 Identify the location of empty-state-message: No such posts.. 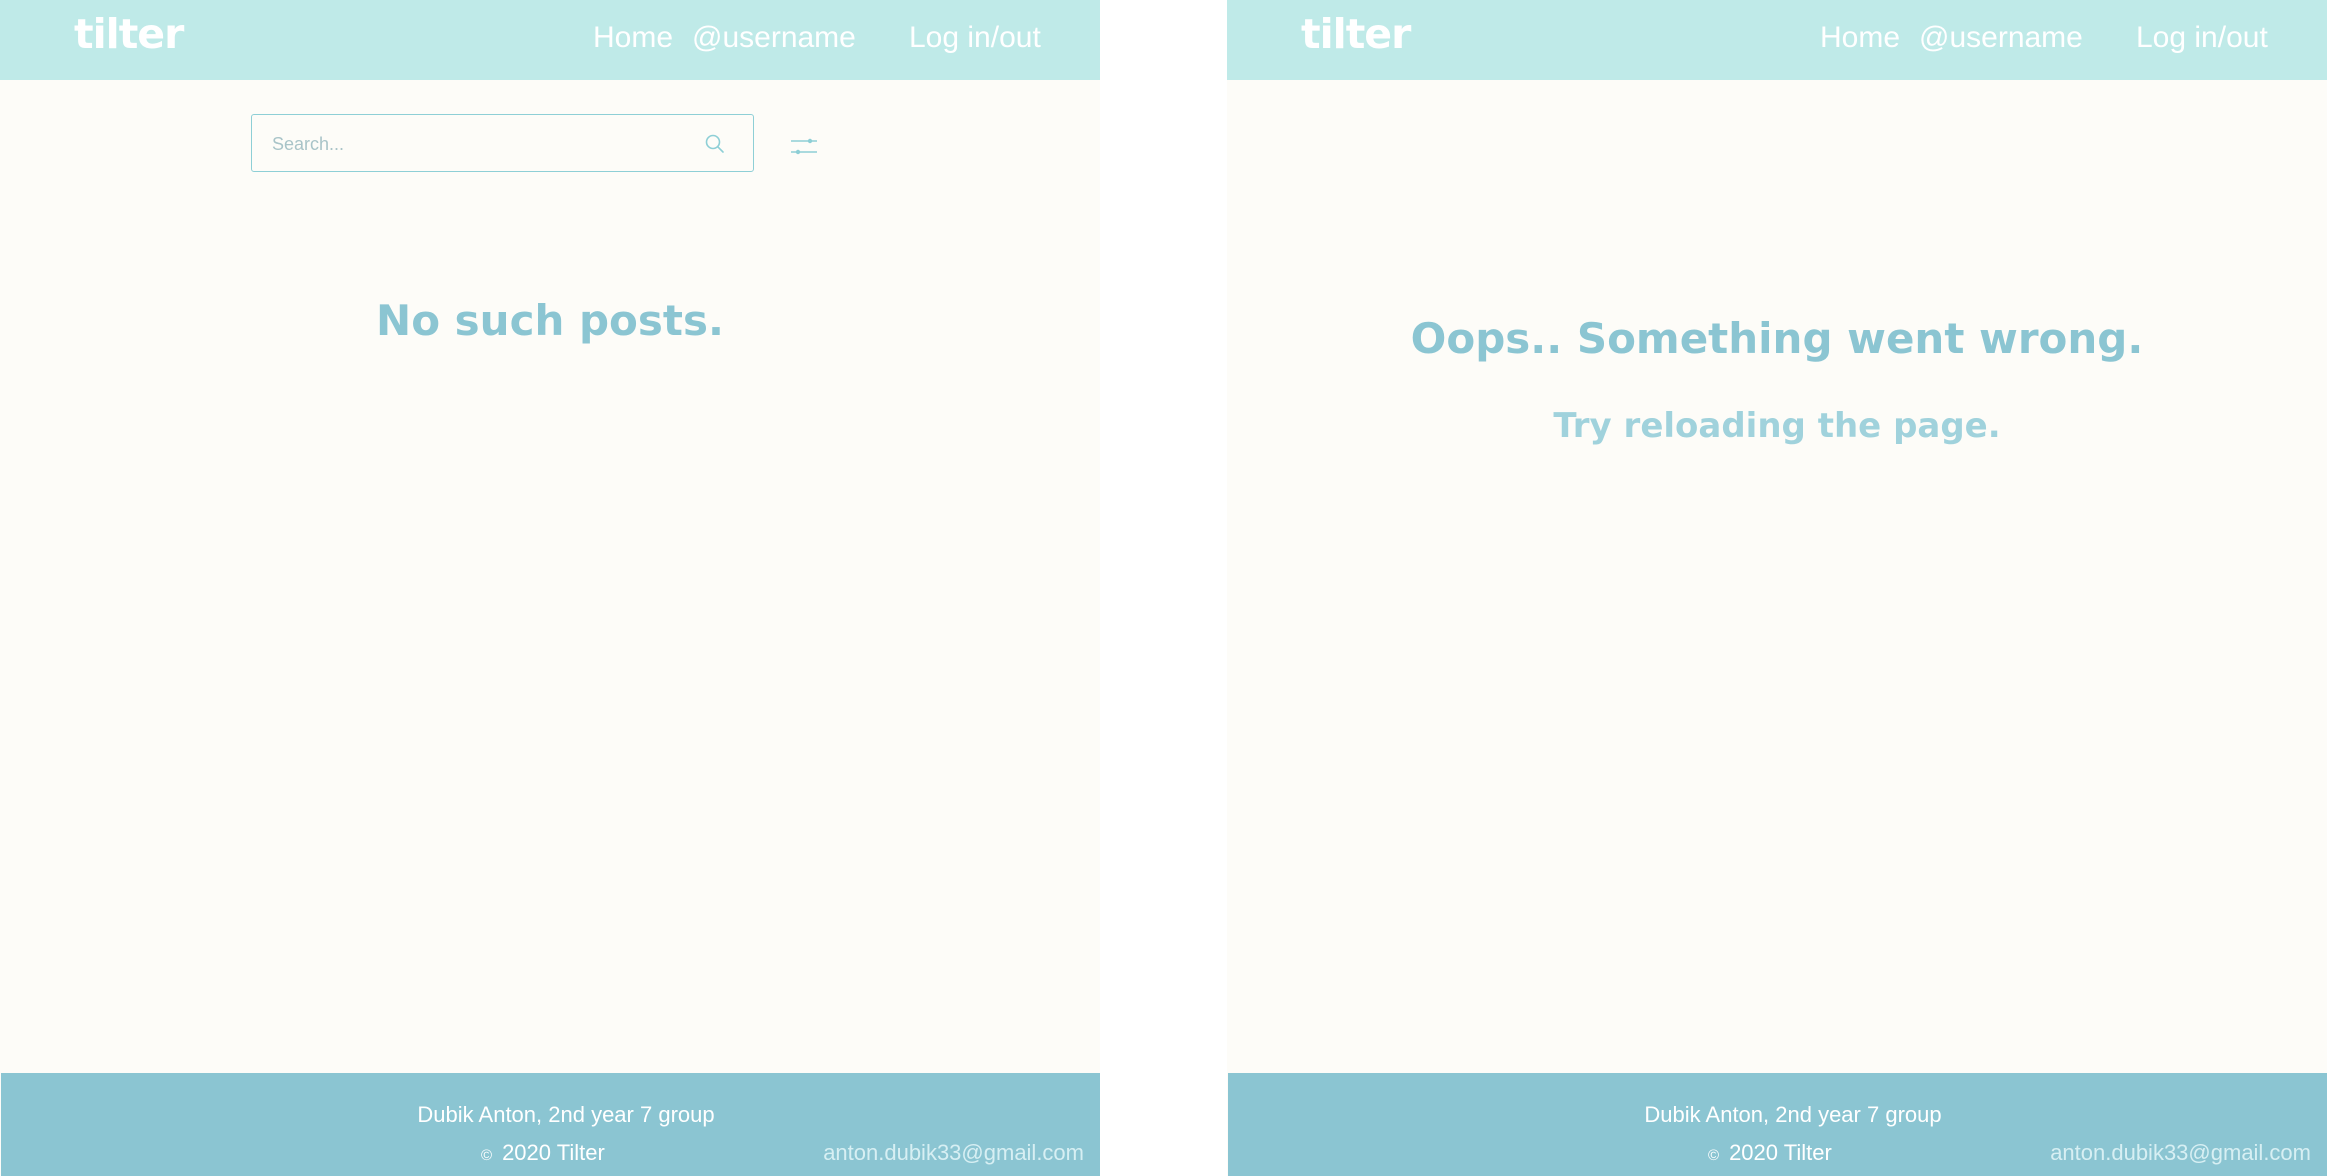
(550, 320).